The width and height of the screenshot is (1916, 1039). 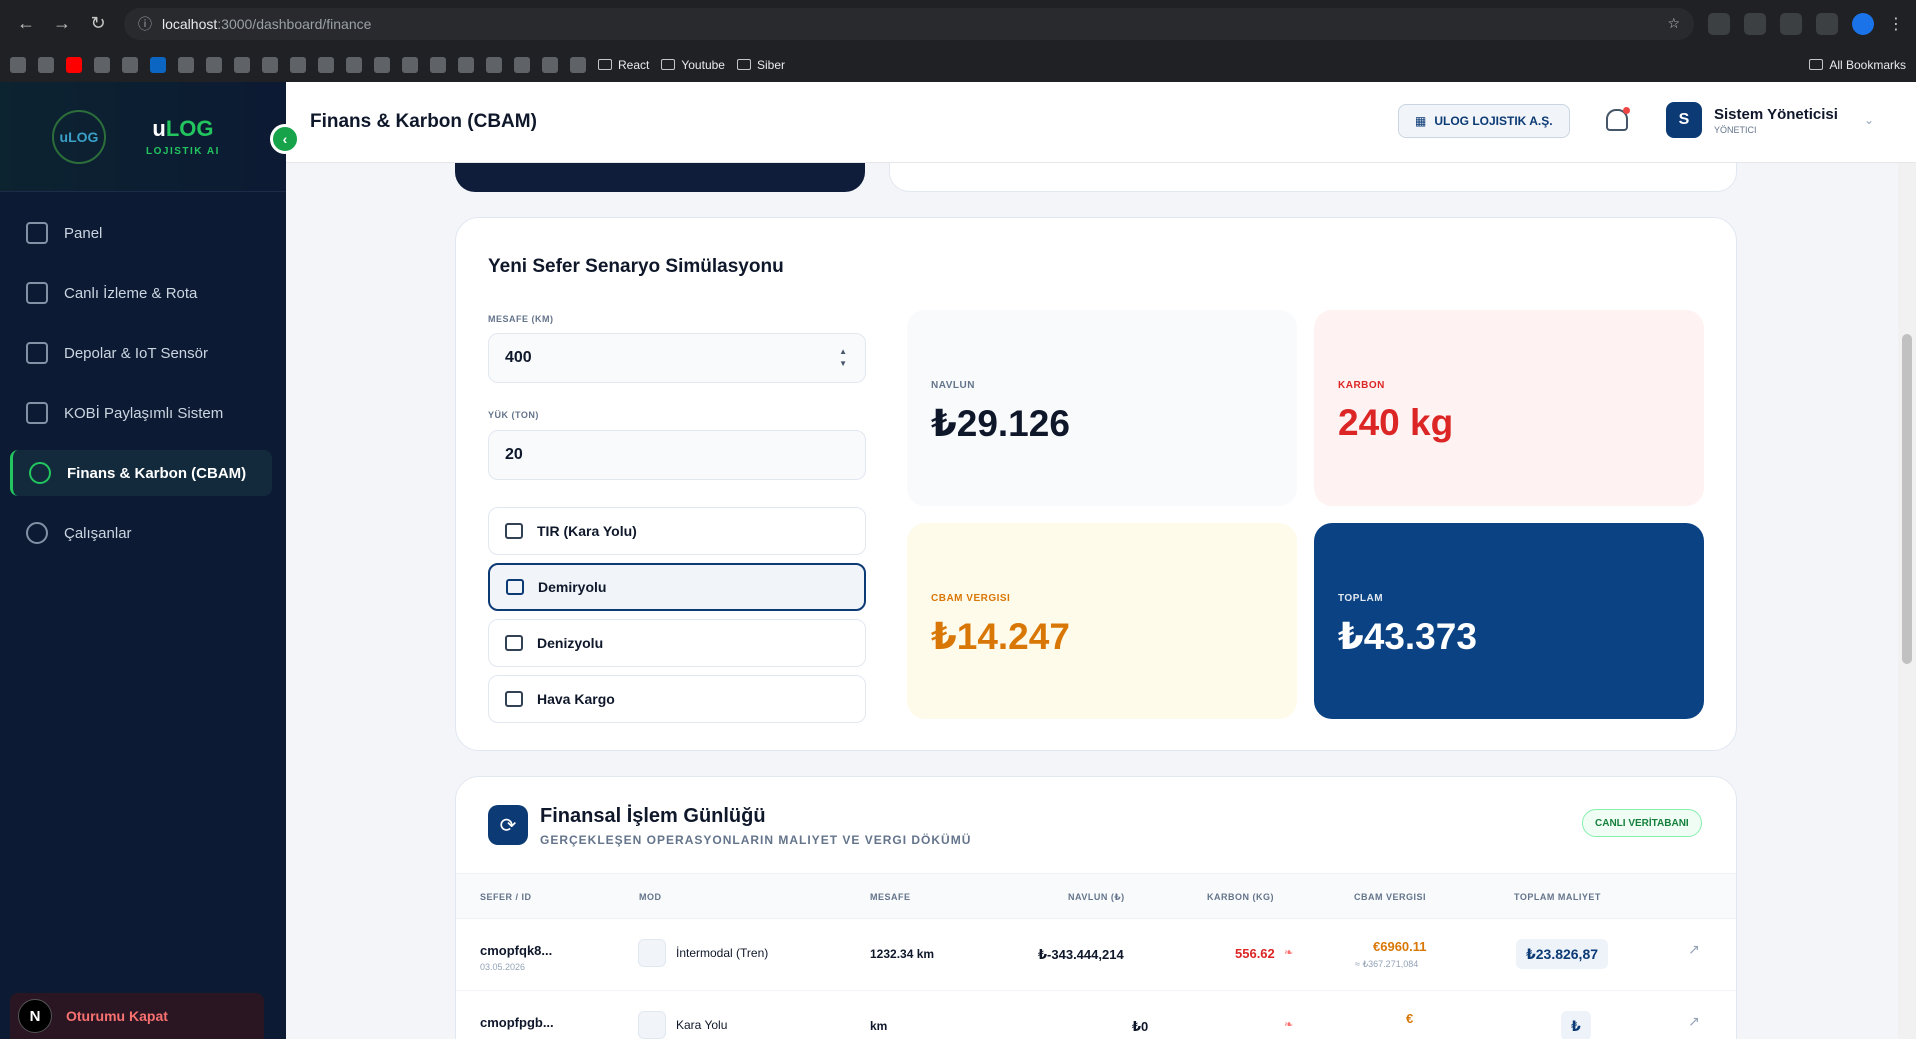 What do you see at coordinates (1421, 121) in the screenshot?
I see `building-icon: ▦` at bounding box center [1421, 121].